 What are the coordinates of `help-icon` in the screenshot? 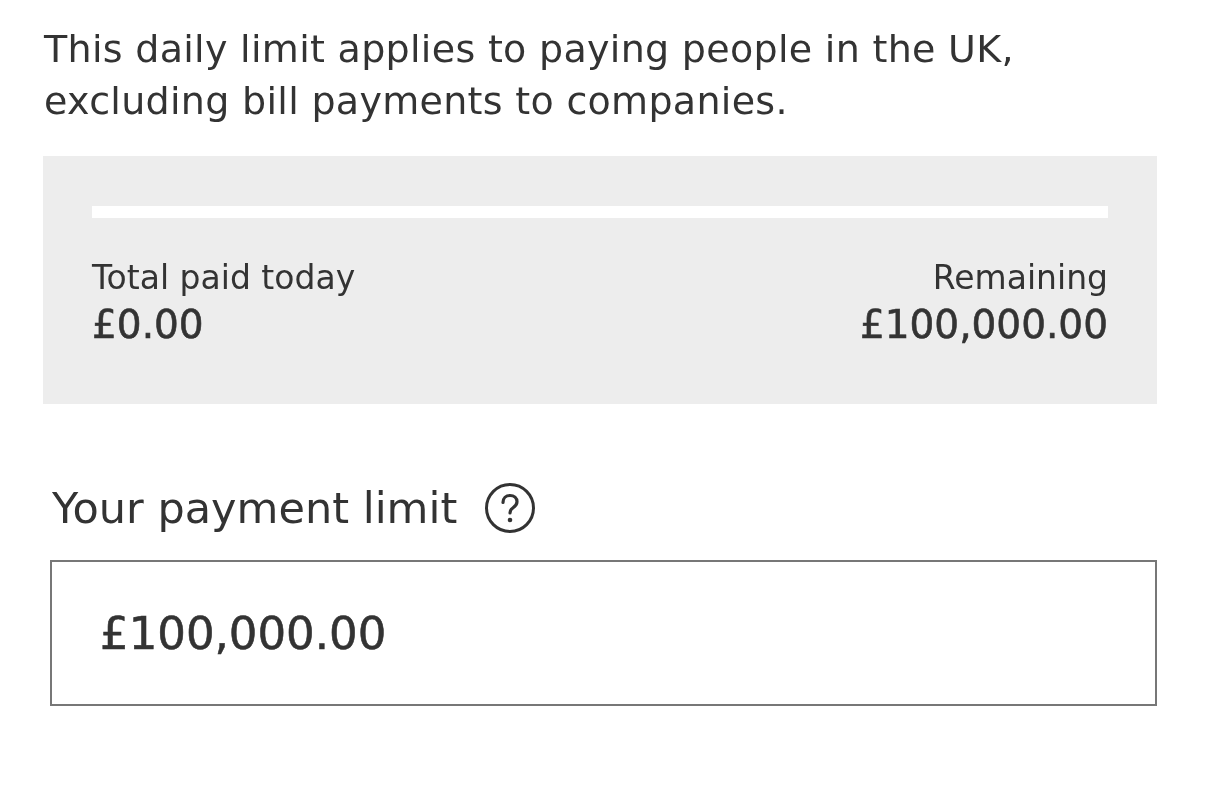 It's located at (510, 508).